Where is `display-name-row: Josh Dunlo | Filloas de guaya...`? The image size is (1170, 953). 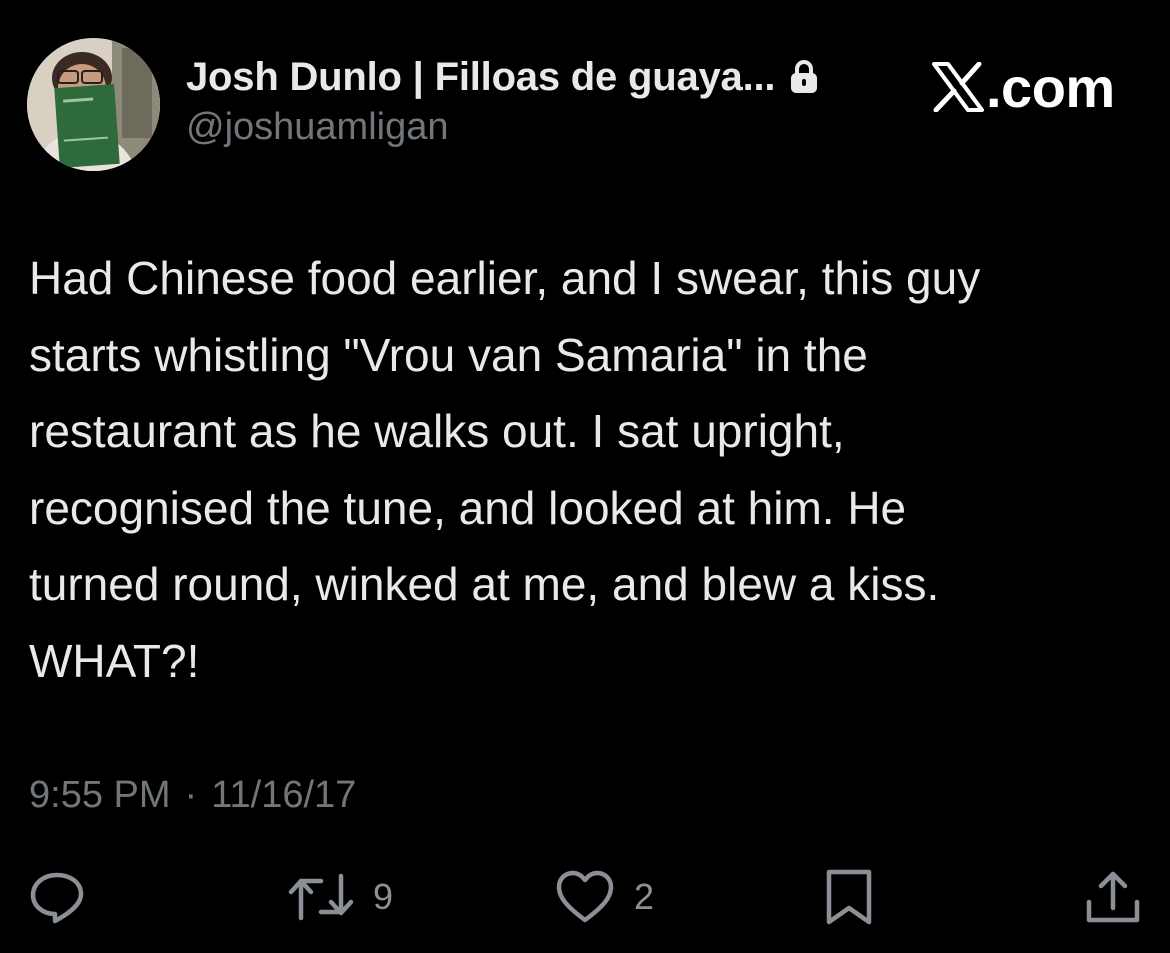 display-name-row: Josh Dunlo | Filloas de guaya... is located at coordinates (502, 77).